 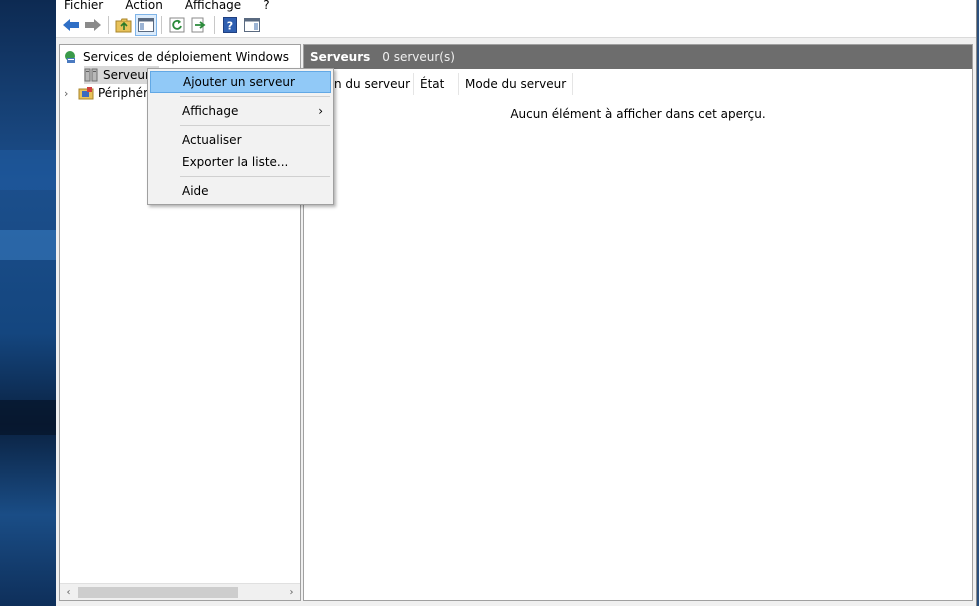 What do you see at coordinates (240, 82) in the screenshot?
I see `ctx-add-server: Ajouter un serveur` at bounding box center [240, 82].